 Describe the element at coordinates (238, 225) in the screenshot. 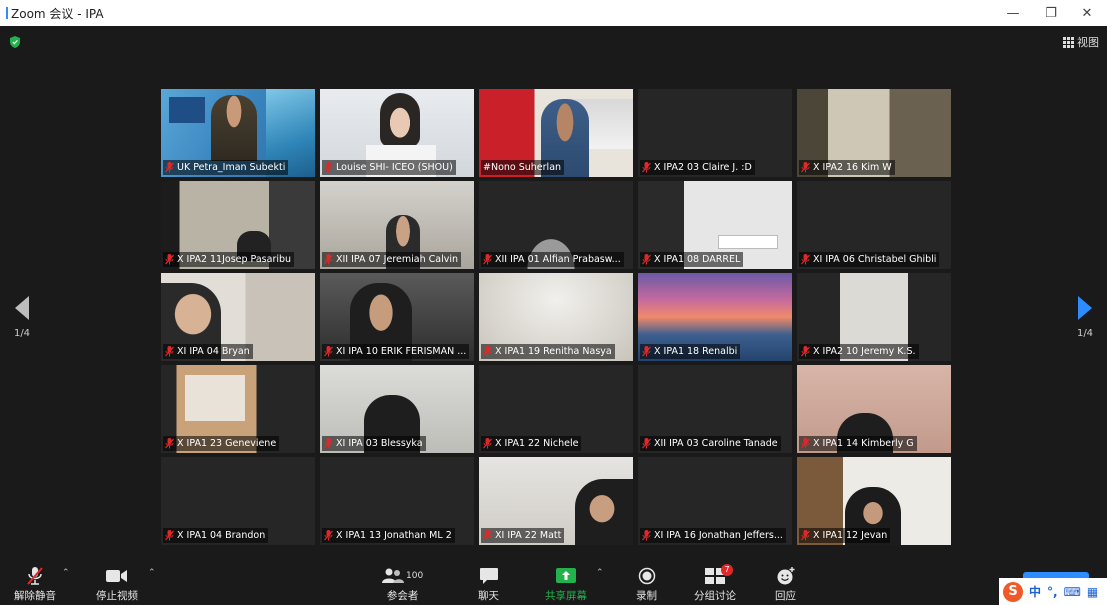

I see `participant-tile: X IPA2 11Josep Pasaribu` at that location.